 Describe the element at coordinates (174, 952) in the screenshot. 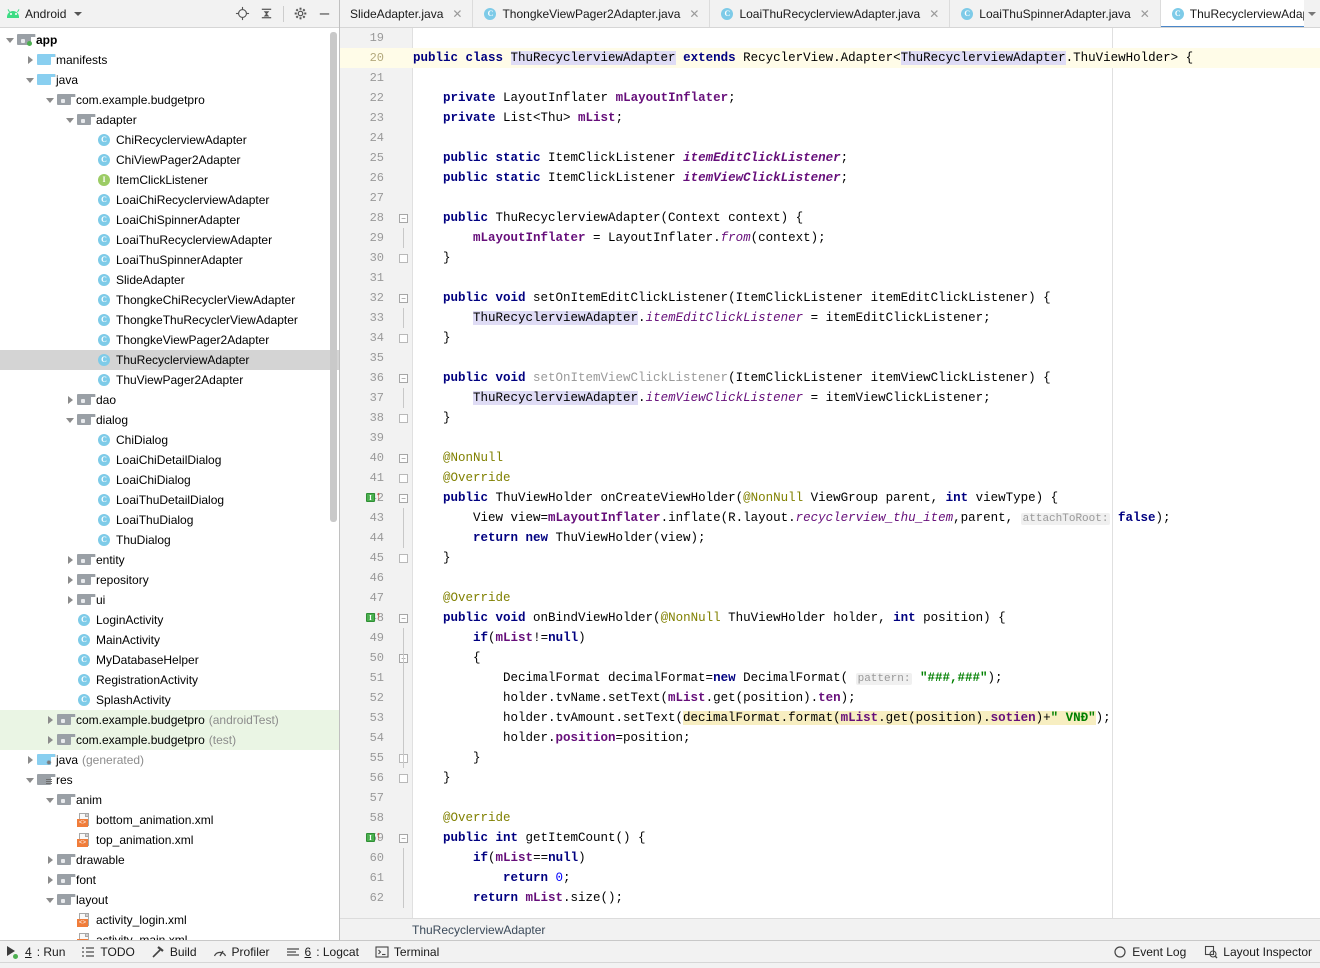

I see `tool-window-button-build: Build` at that location.